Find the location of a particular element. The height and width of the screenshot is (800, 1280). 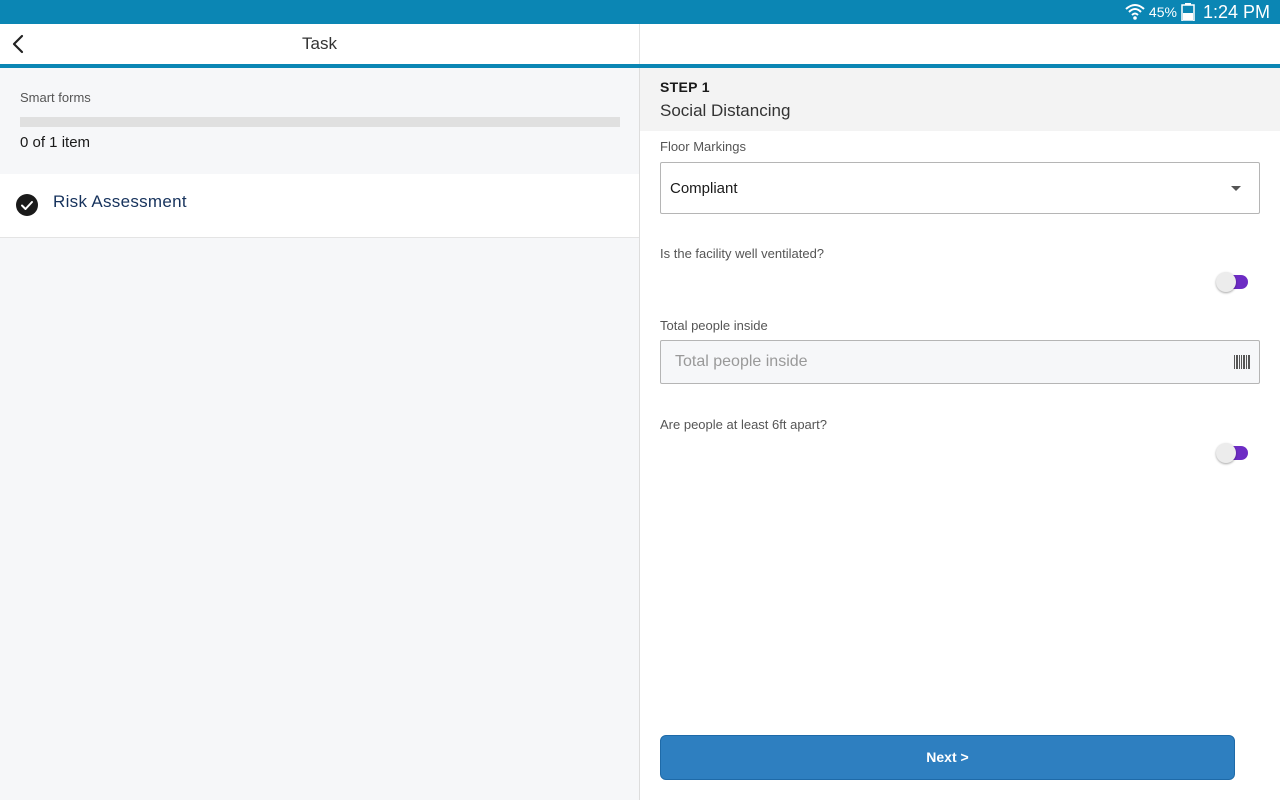

header-divider is located at coordinates (639, 45).